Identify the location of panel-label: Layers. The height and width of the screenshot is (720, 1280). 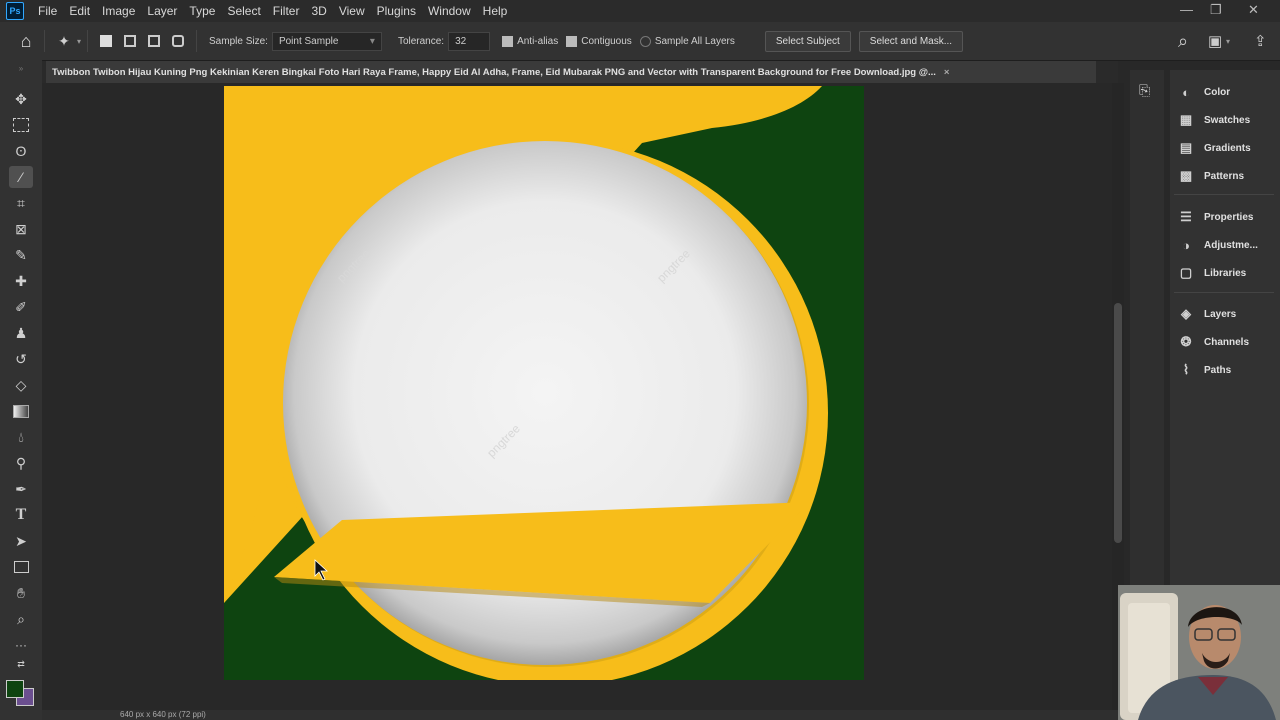
(1220, 314).